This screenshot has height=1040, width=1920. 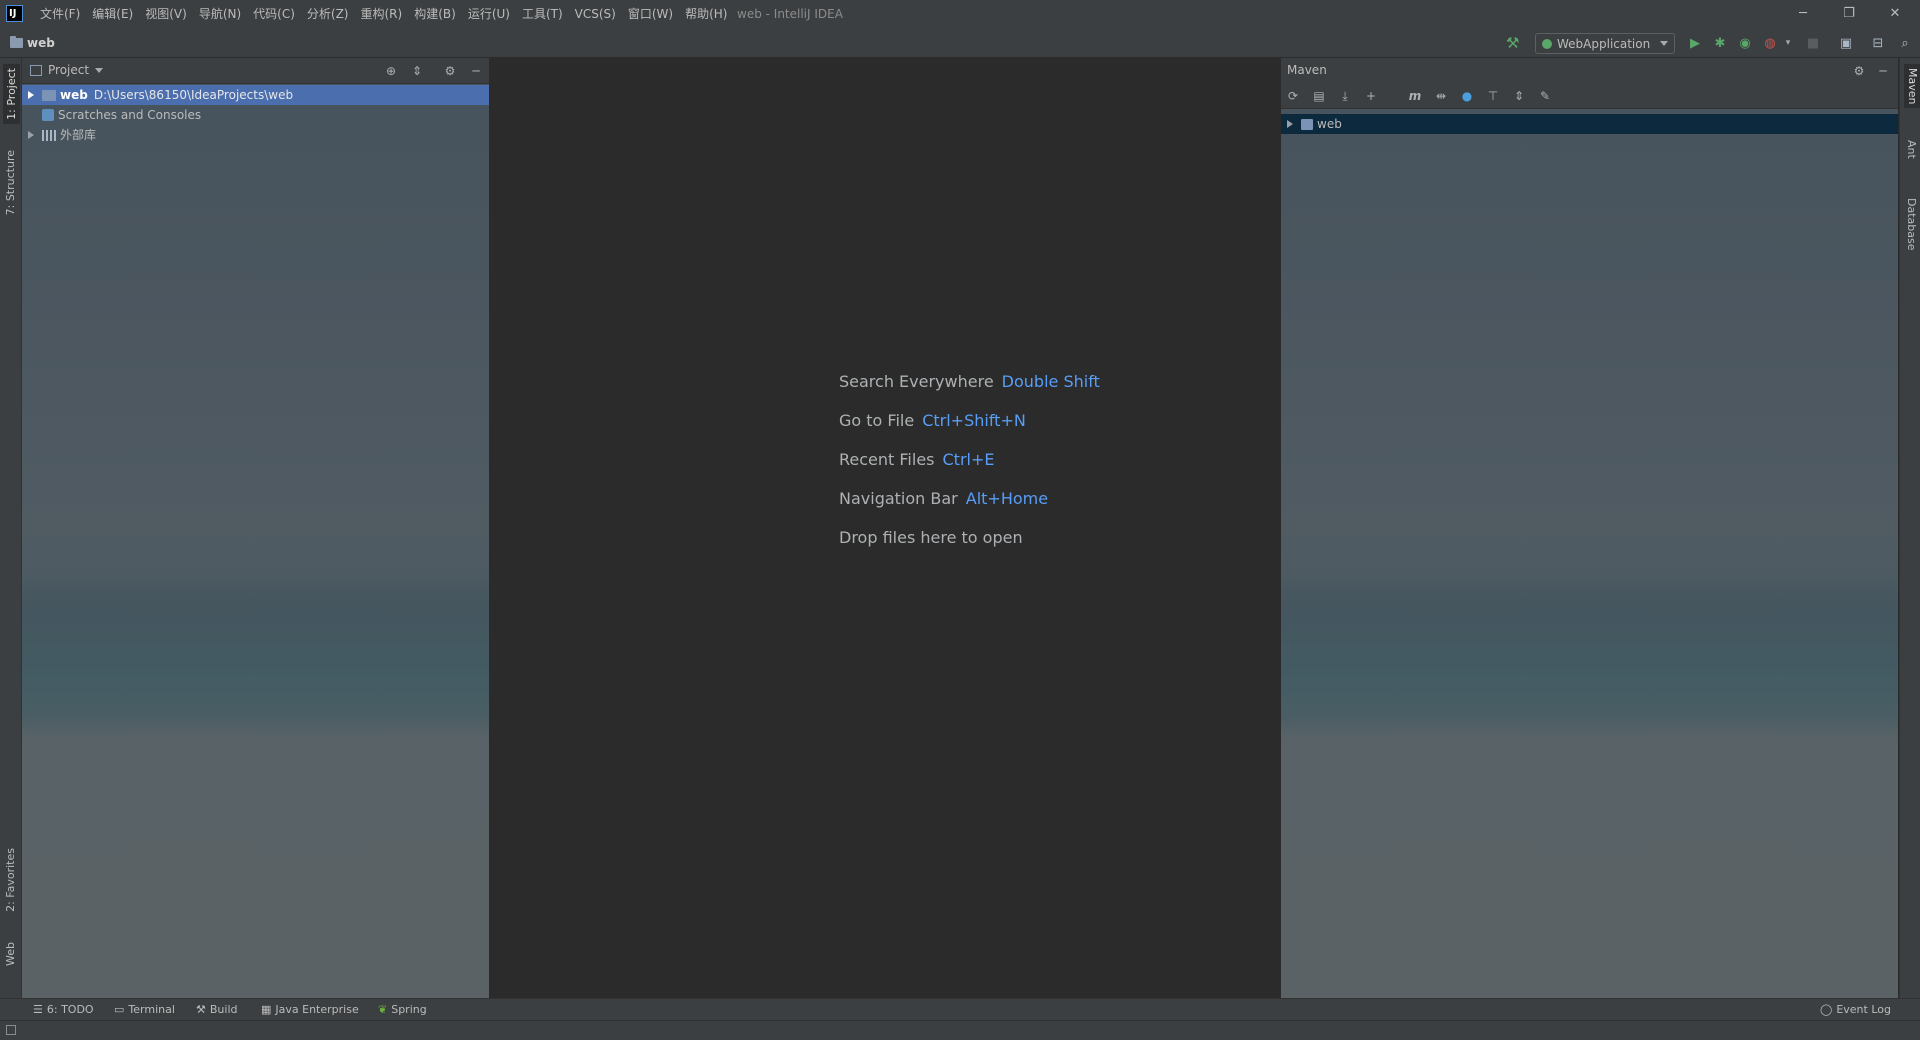 I want to click on menu-tools: 工具(T), so click(x=542, y=14).